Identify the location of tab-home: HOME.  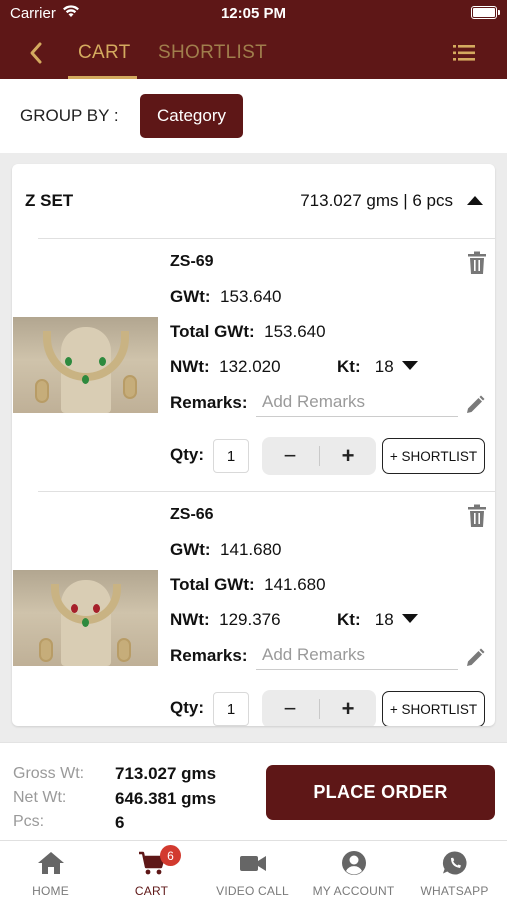
(50, 870).